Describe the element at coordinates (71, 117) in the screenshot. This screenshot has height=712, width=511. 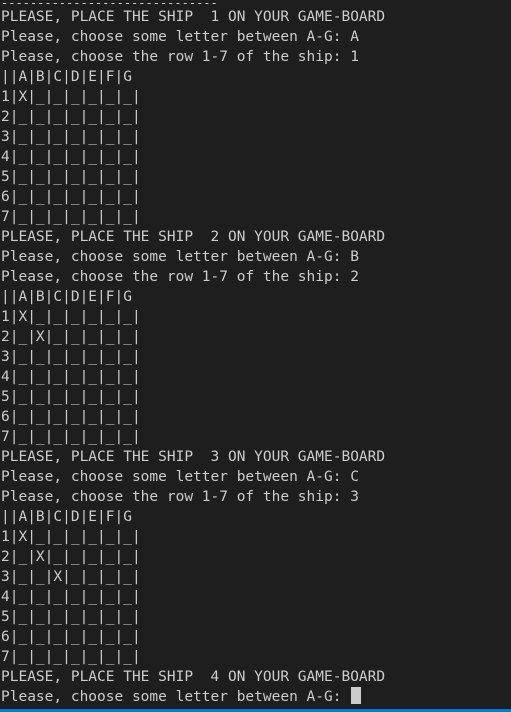
I see `output-line: 2|_|_|_|_|_|_|_|` at that location.